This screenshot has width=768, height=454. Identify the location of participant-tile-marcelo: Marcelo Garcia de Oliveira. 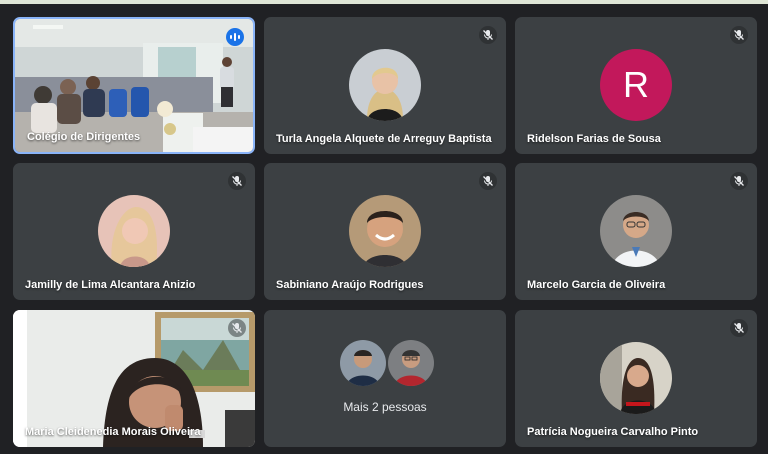
(636, 231).